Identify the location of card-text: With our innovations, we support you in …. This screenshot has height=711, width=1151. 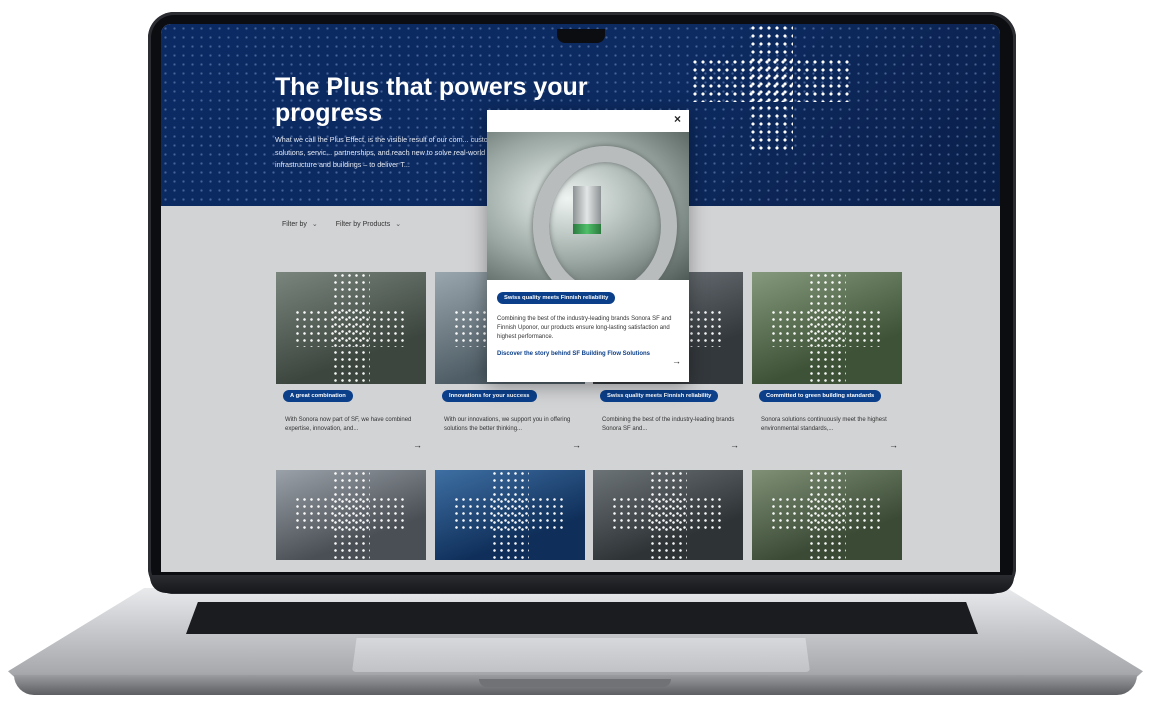
(507, 424).